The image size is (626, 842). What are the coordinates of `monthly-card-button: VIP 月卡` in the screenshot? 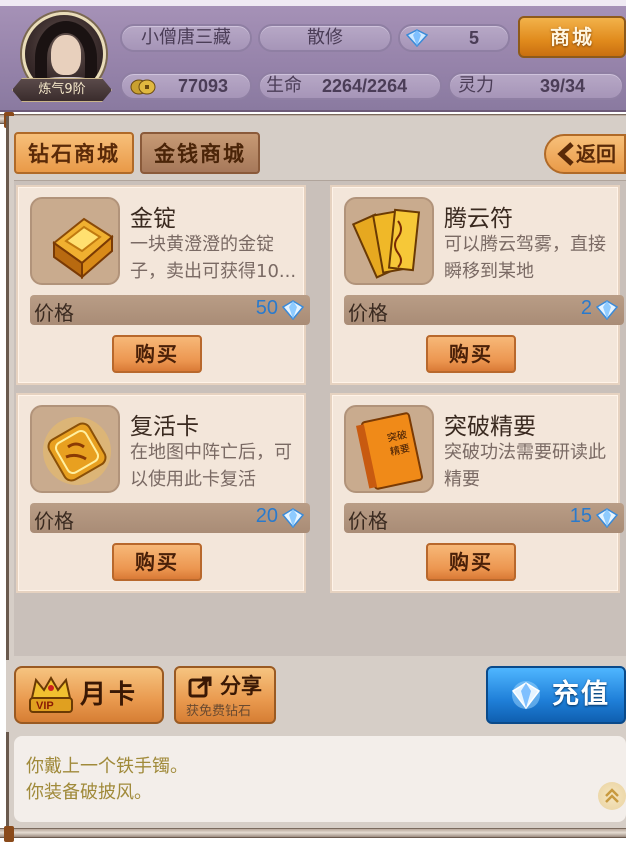 It's located at (89, 695).